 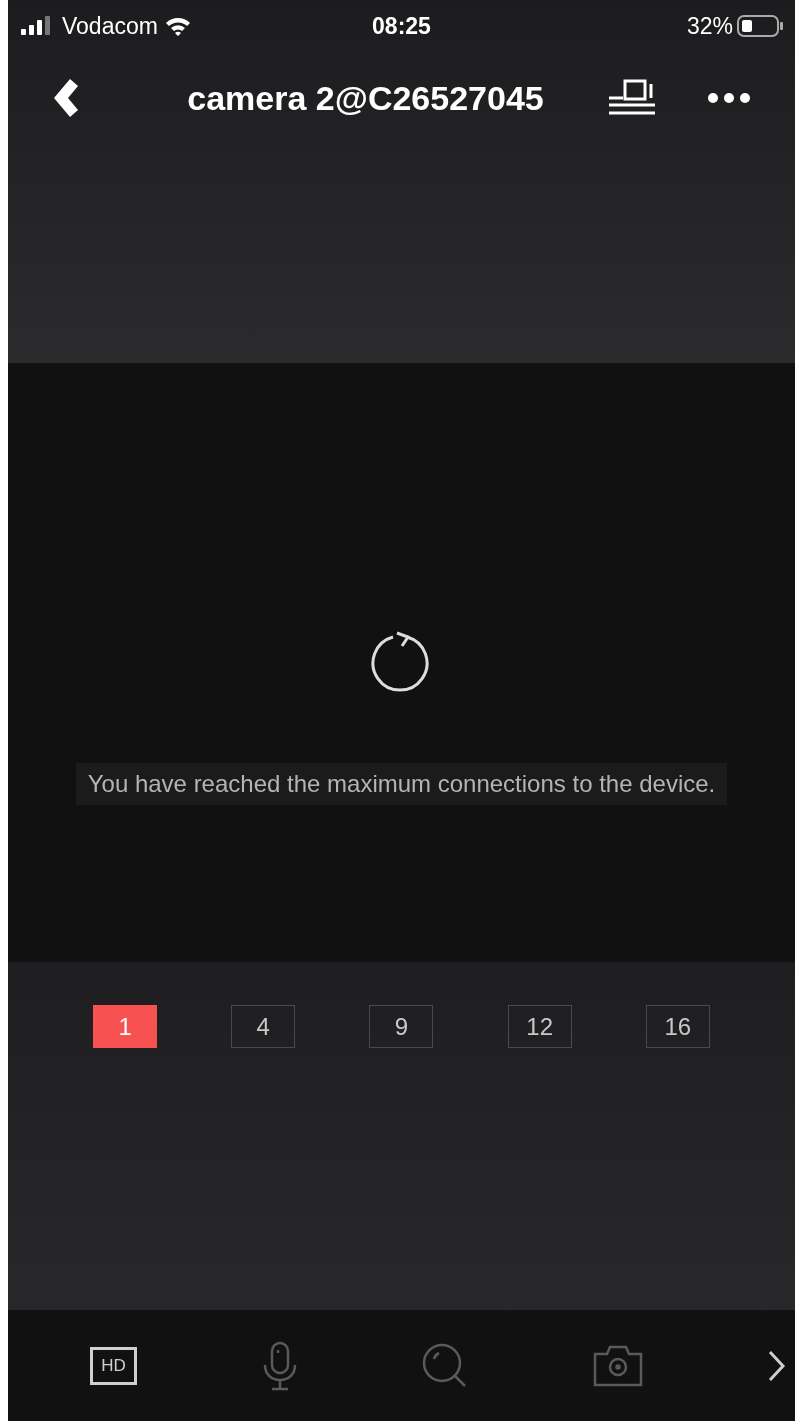 I want to click on more-icon, so click(x=729, y=98).